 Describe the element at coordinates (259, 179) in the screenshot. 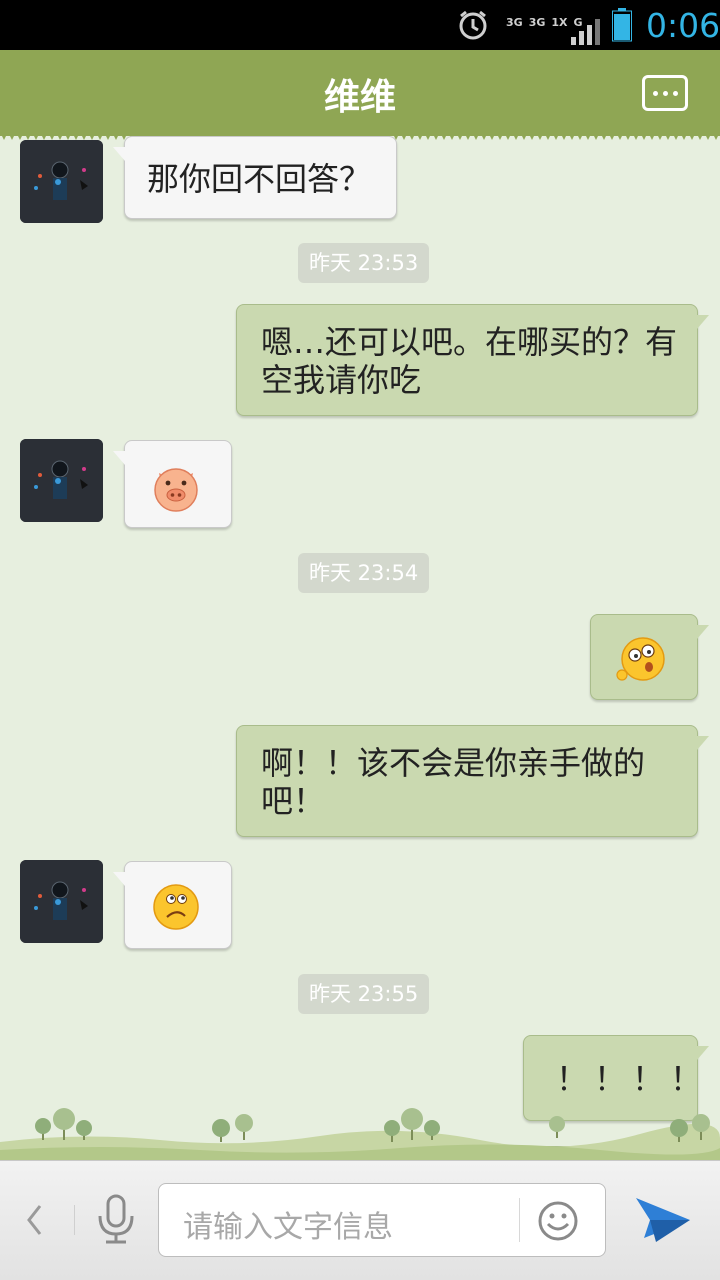

I see `message-text: 那你回不回答？` at that location.